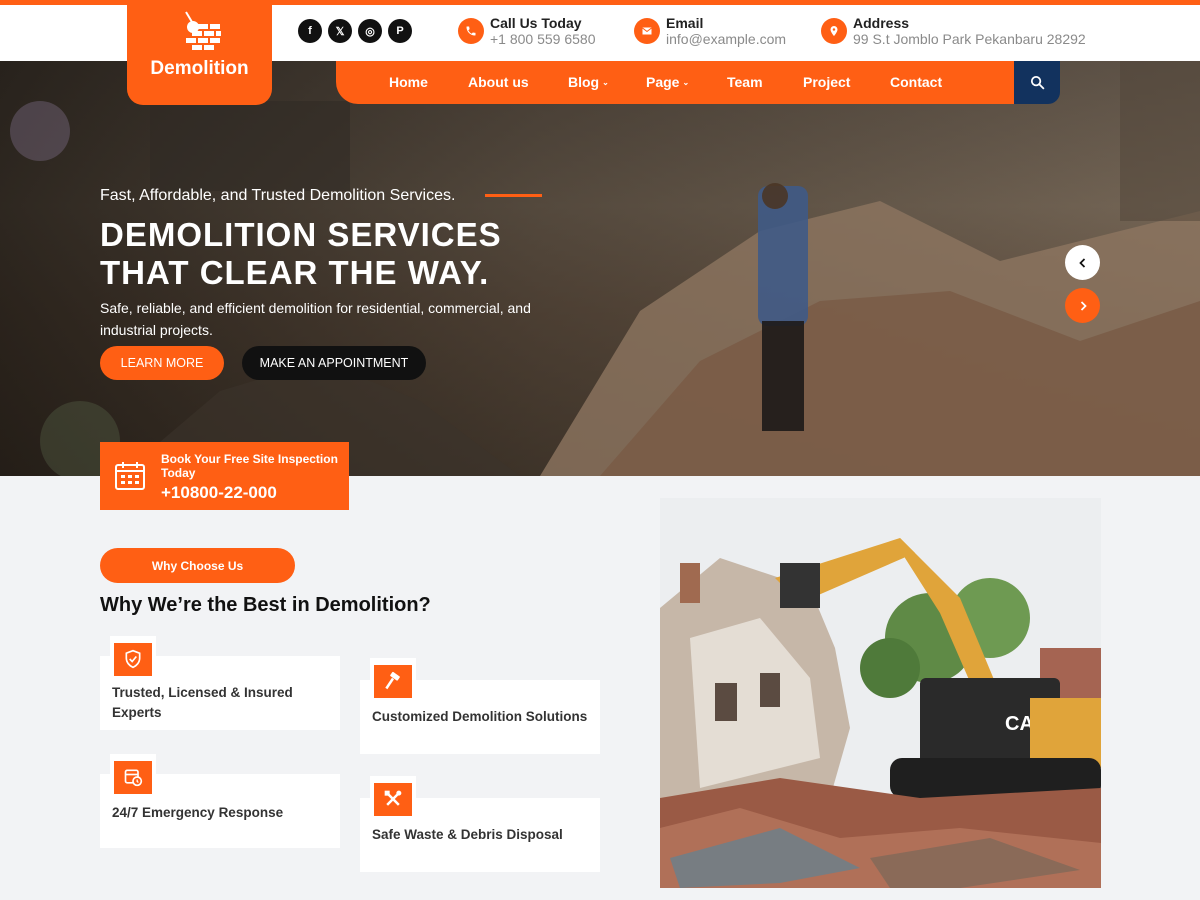  What do you see at coordinates (370, 31) in the screenshot?
I see `instagram-icon: ◎` at bounding box center [370, 31].